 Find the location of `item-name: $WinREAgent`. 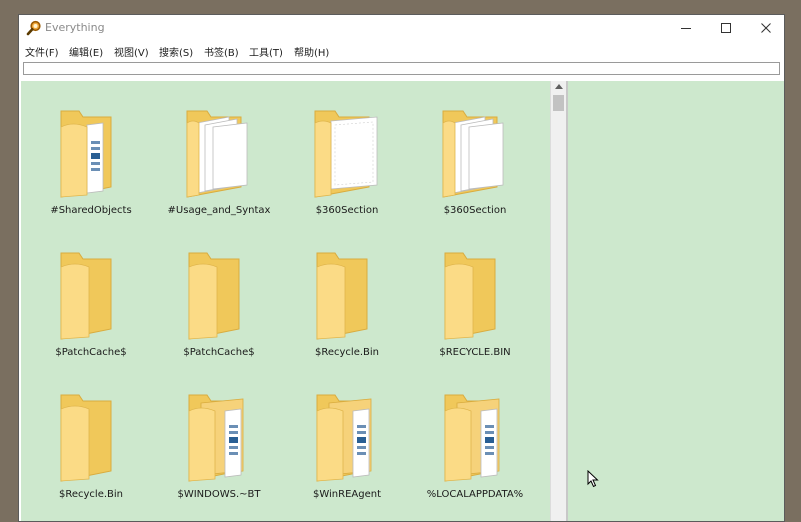

item-name: $WinREAgent is located at coordinates (346, 494).